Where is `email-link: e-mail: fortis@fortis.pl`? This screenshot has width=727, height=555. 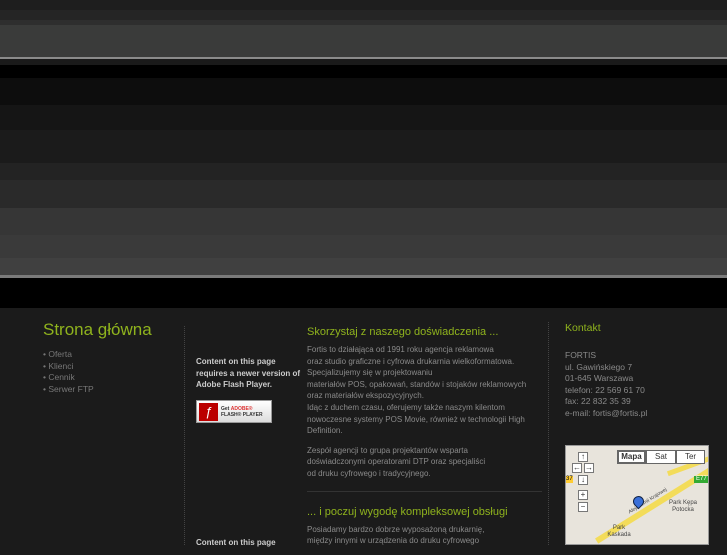
email-link: e-mail: fortis@fortis.pl is located at coordinates (606, 414).